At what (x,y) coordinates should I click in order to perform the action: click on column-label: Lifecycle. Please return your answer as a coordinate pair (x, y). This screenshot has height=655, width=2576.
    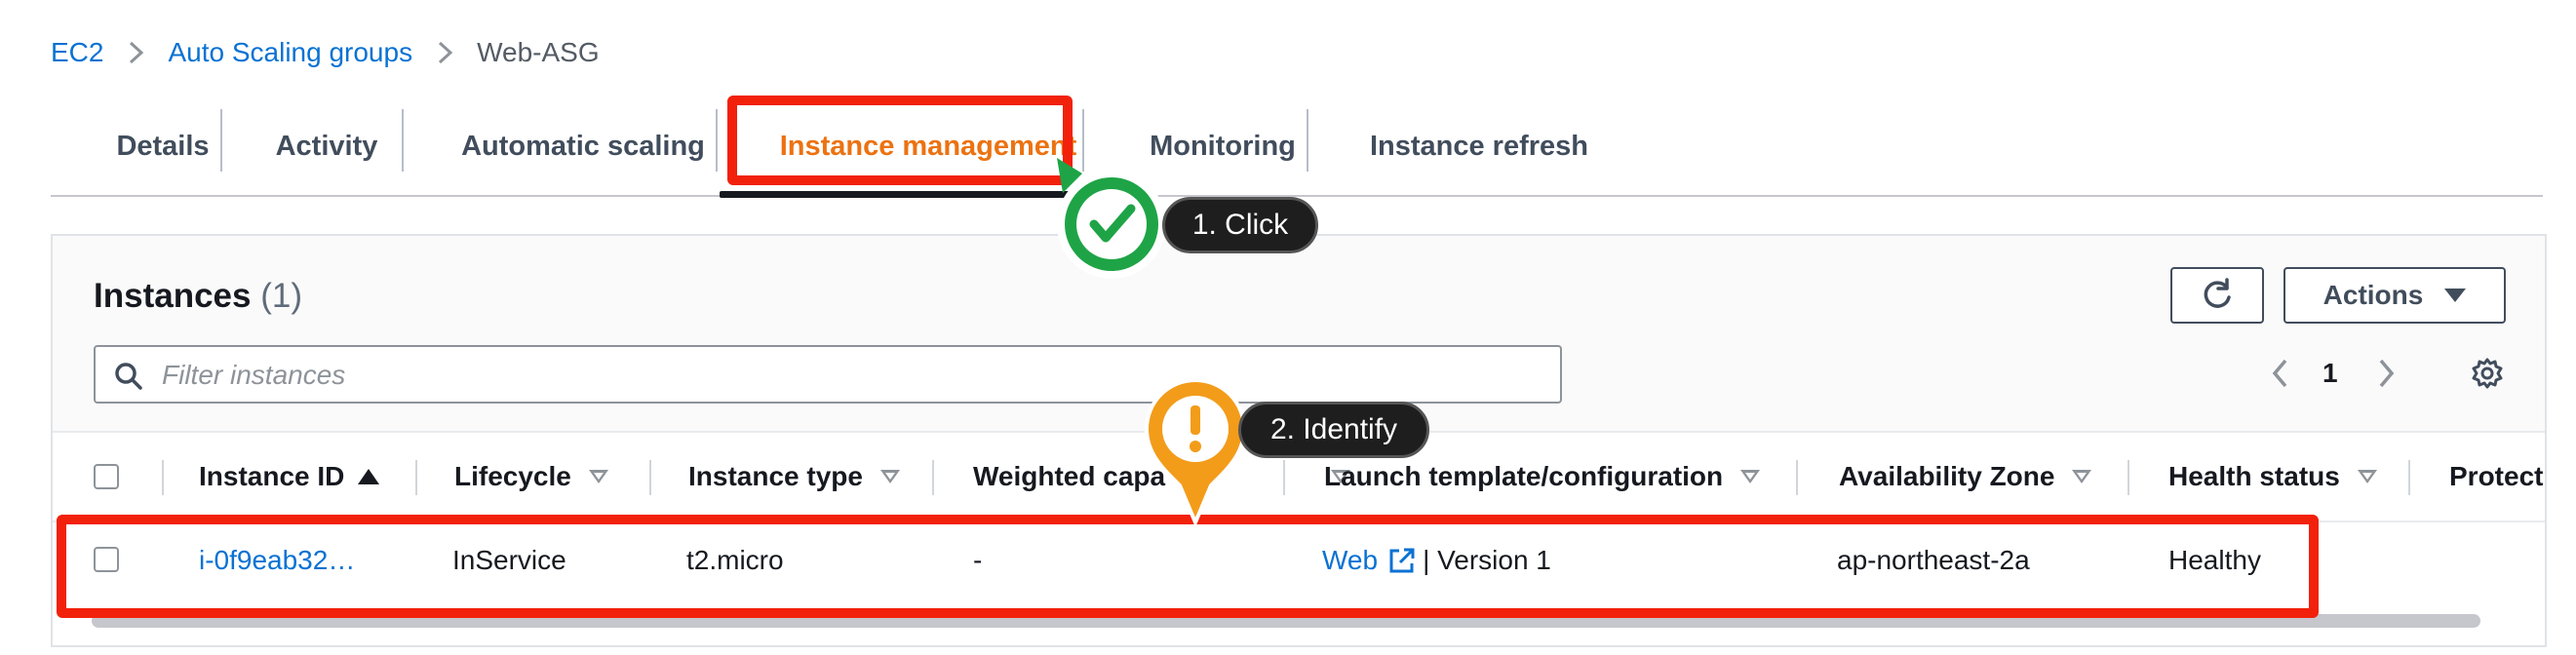
    Looking at the image, I should click on (512, 476).